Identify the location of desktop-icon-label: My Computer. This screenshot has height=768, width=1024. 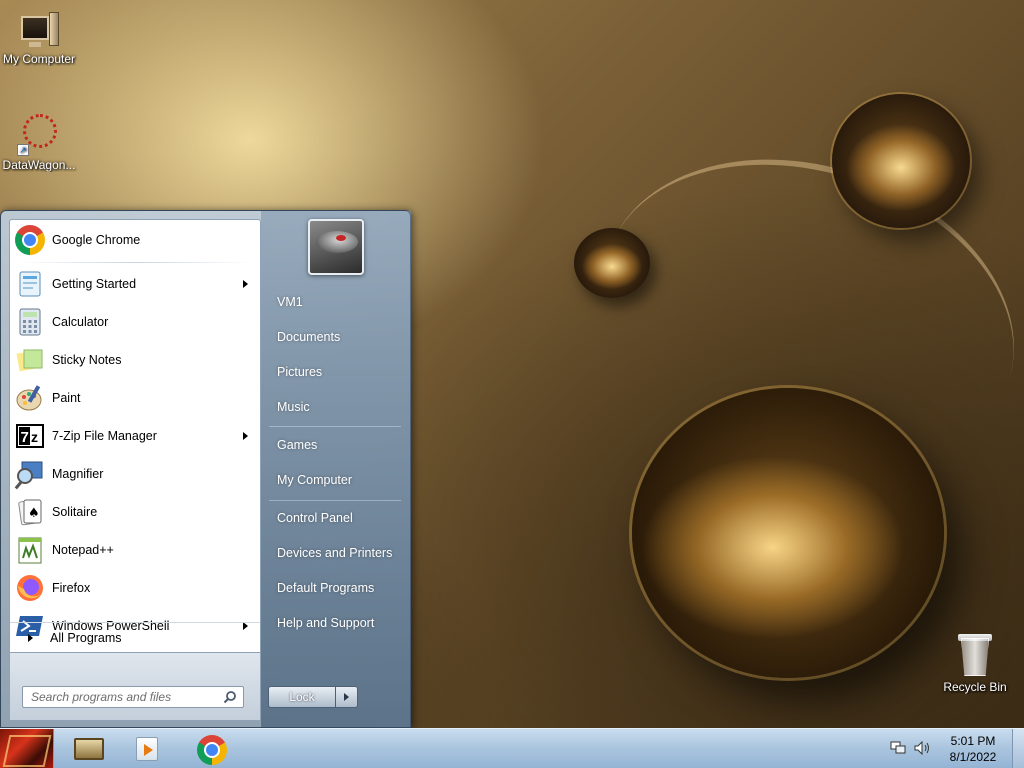
(39, 59).